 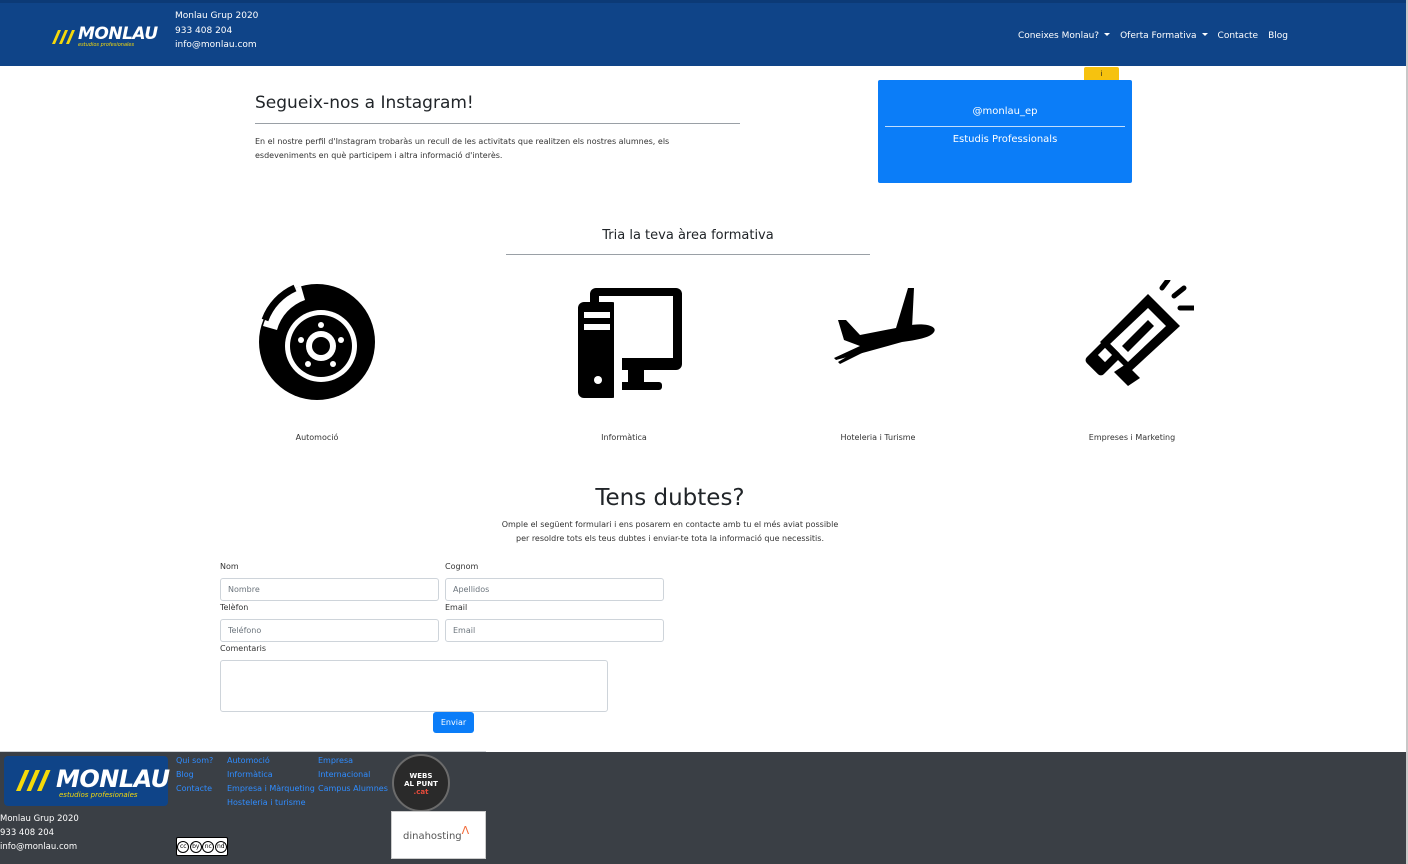 I want to click on instagram-card-divider, so click(x=1005, y=126).